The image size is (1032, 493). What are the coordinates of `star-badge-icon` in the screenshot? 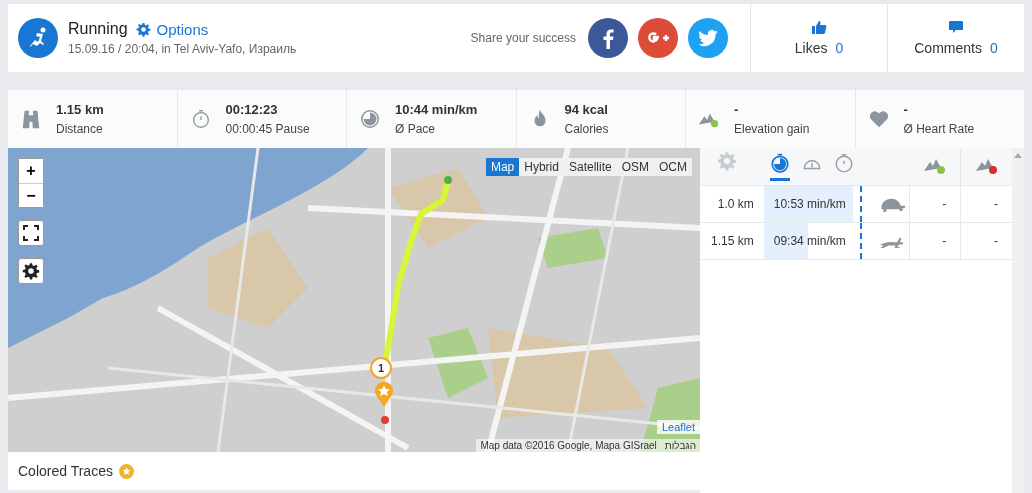 It's located at (126, 471).